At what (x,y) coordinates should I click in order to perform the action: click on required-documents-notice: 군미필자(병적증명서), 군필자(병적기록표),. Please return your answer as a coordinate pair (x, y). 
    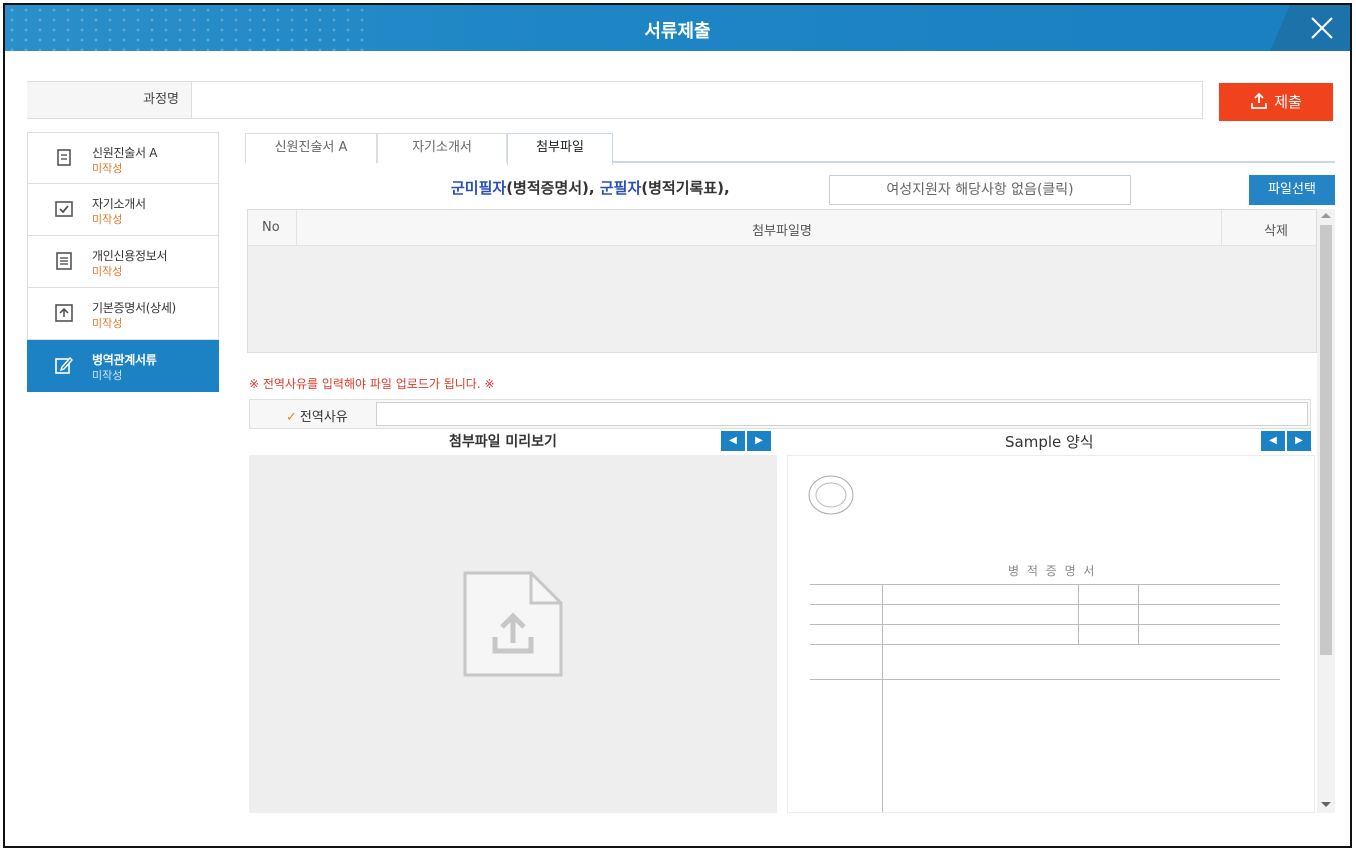
    Looking at the image, I should click on (590, 187).